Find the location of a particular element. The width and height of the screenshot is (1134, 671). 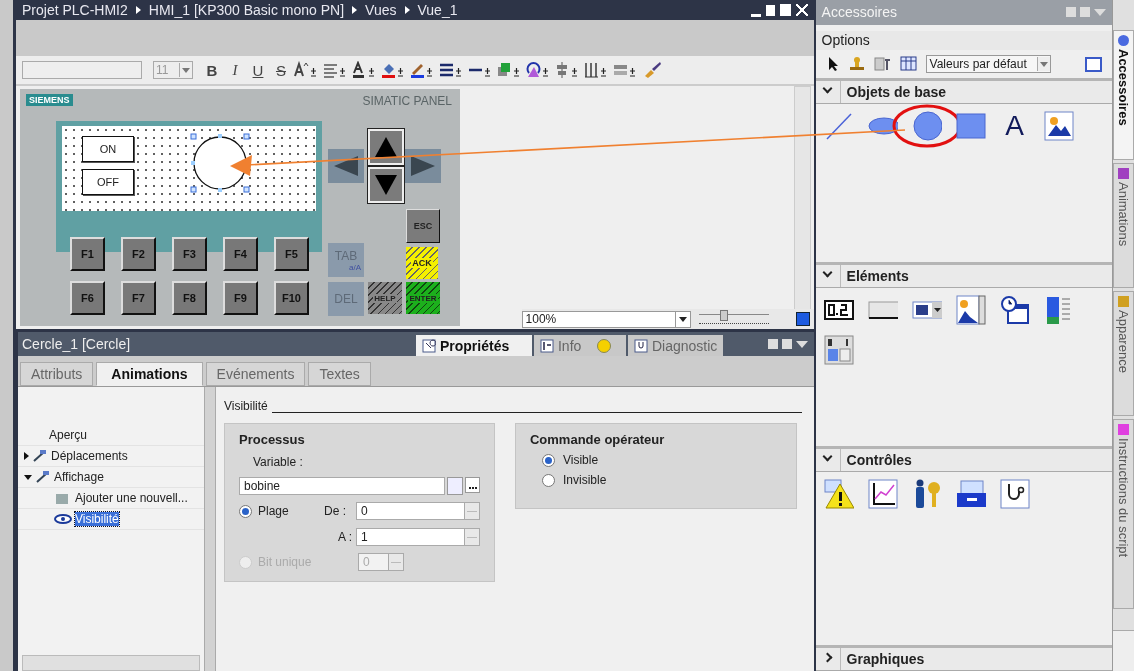

panel-title: Accessoires is located at coordinates (859, 12).